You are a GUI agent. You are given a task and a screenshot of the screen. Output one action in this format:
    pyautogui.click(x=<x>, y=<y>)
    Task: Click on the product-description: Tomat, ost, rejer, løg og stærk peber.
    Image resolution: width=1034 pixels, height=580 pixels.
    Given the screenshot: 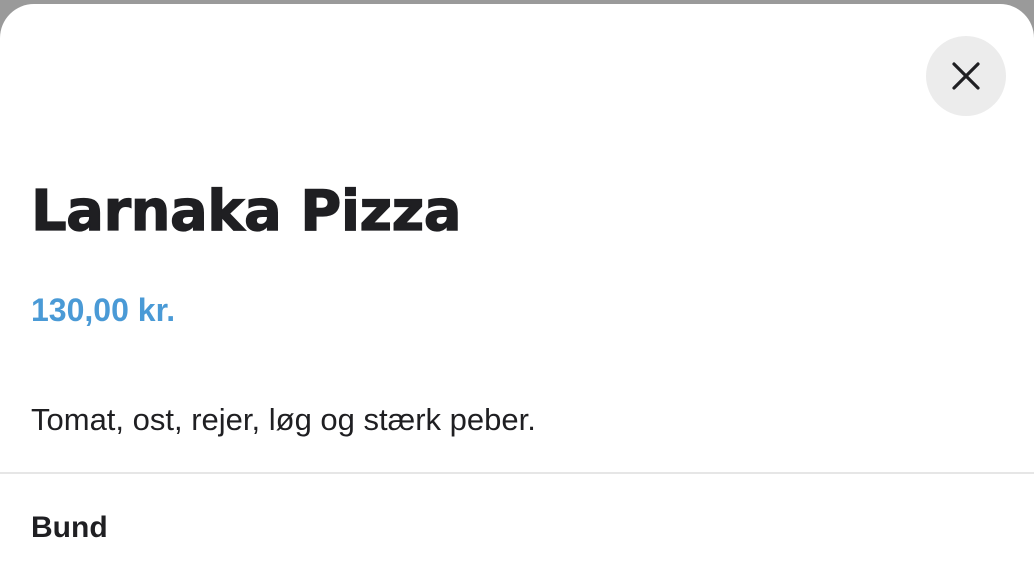 What is the action you would take?
    pyautogui.click(x=283, y=419)
    